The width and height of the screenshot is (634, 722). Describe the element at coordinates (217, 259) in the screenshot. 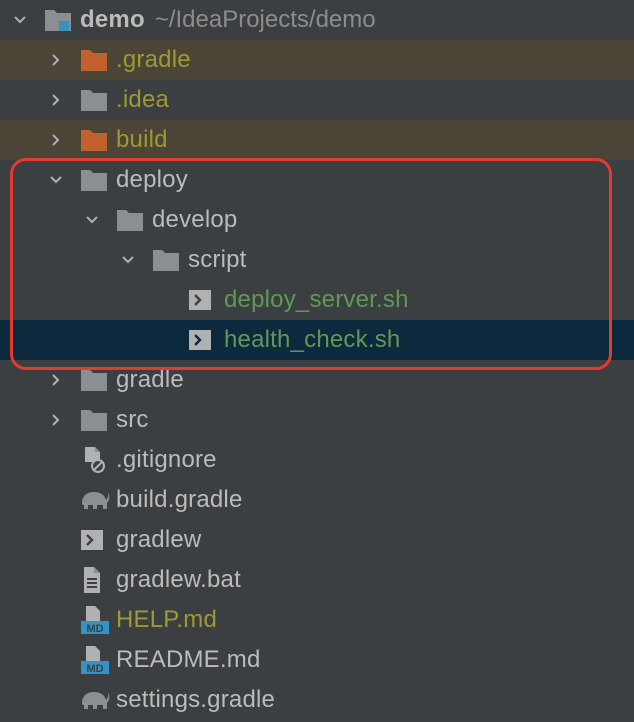

I see `item-label: script` at that location.